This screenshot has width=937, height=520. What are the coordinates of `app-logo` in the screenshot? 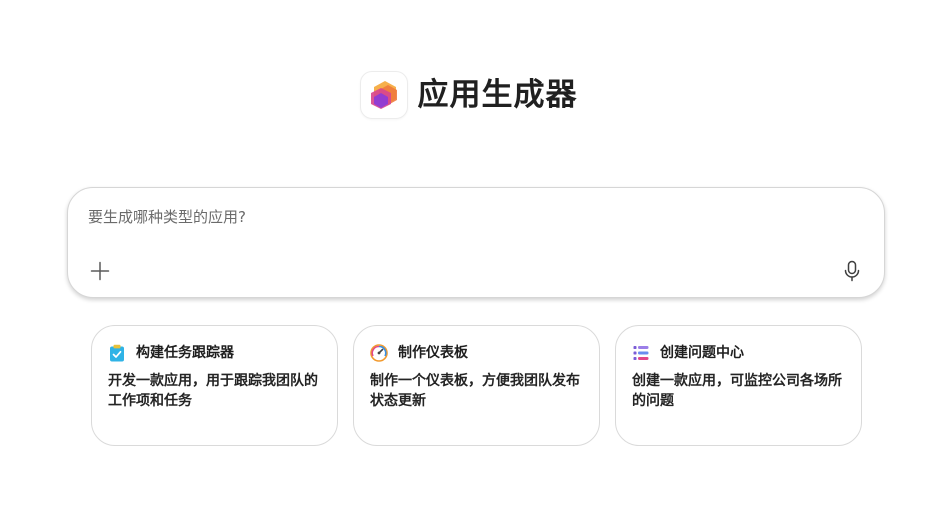 It's located at (383, 95).